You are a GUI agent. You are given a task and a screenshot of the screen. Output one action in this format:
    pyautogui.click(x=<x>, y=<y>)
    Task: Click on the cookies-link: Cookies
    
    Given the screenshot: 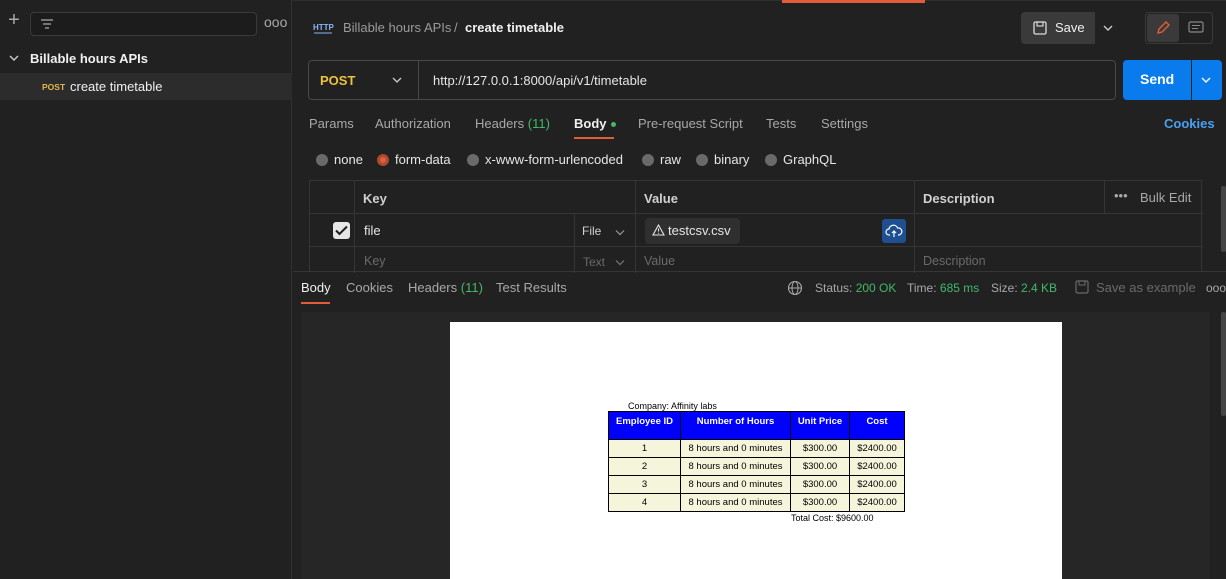 What is the action you would take?
    pyautogui.click(x=1189, y=123)
    